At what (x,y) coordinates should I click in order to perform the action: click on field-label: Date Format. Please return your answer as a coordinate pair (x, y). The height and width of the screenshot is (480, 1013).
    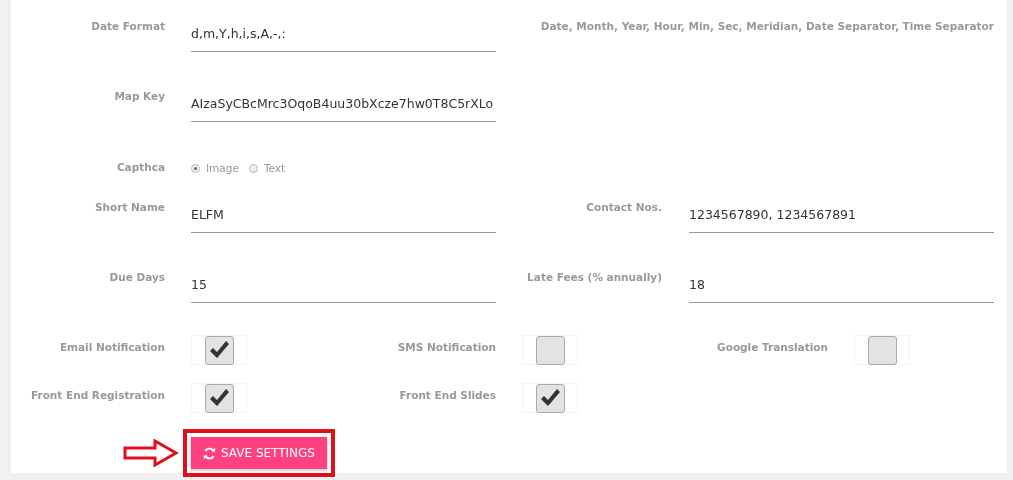
    Looking at the image, I should click on (127, 25).